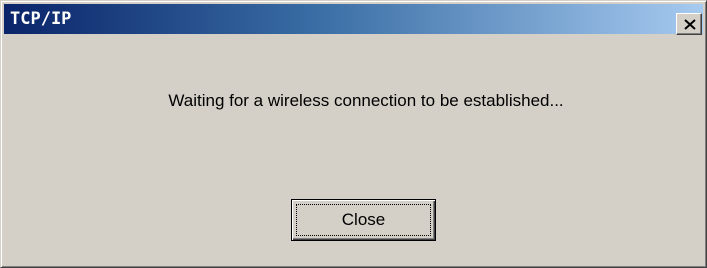  I want to click on close-x-icon, so click(690, 24).